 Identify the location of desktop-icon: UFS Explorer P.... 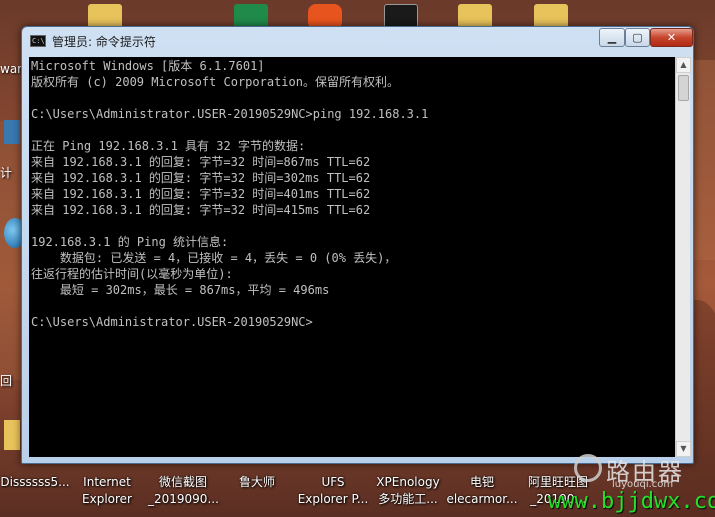
(333, 491).